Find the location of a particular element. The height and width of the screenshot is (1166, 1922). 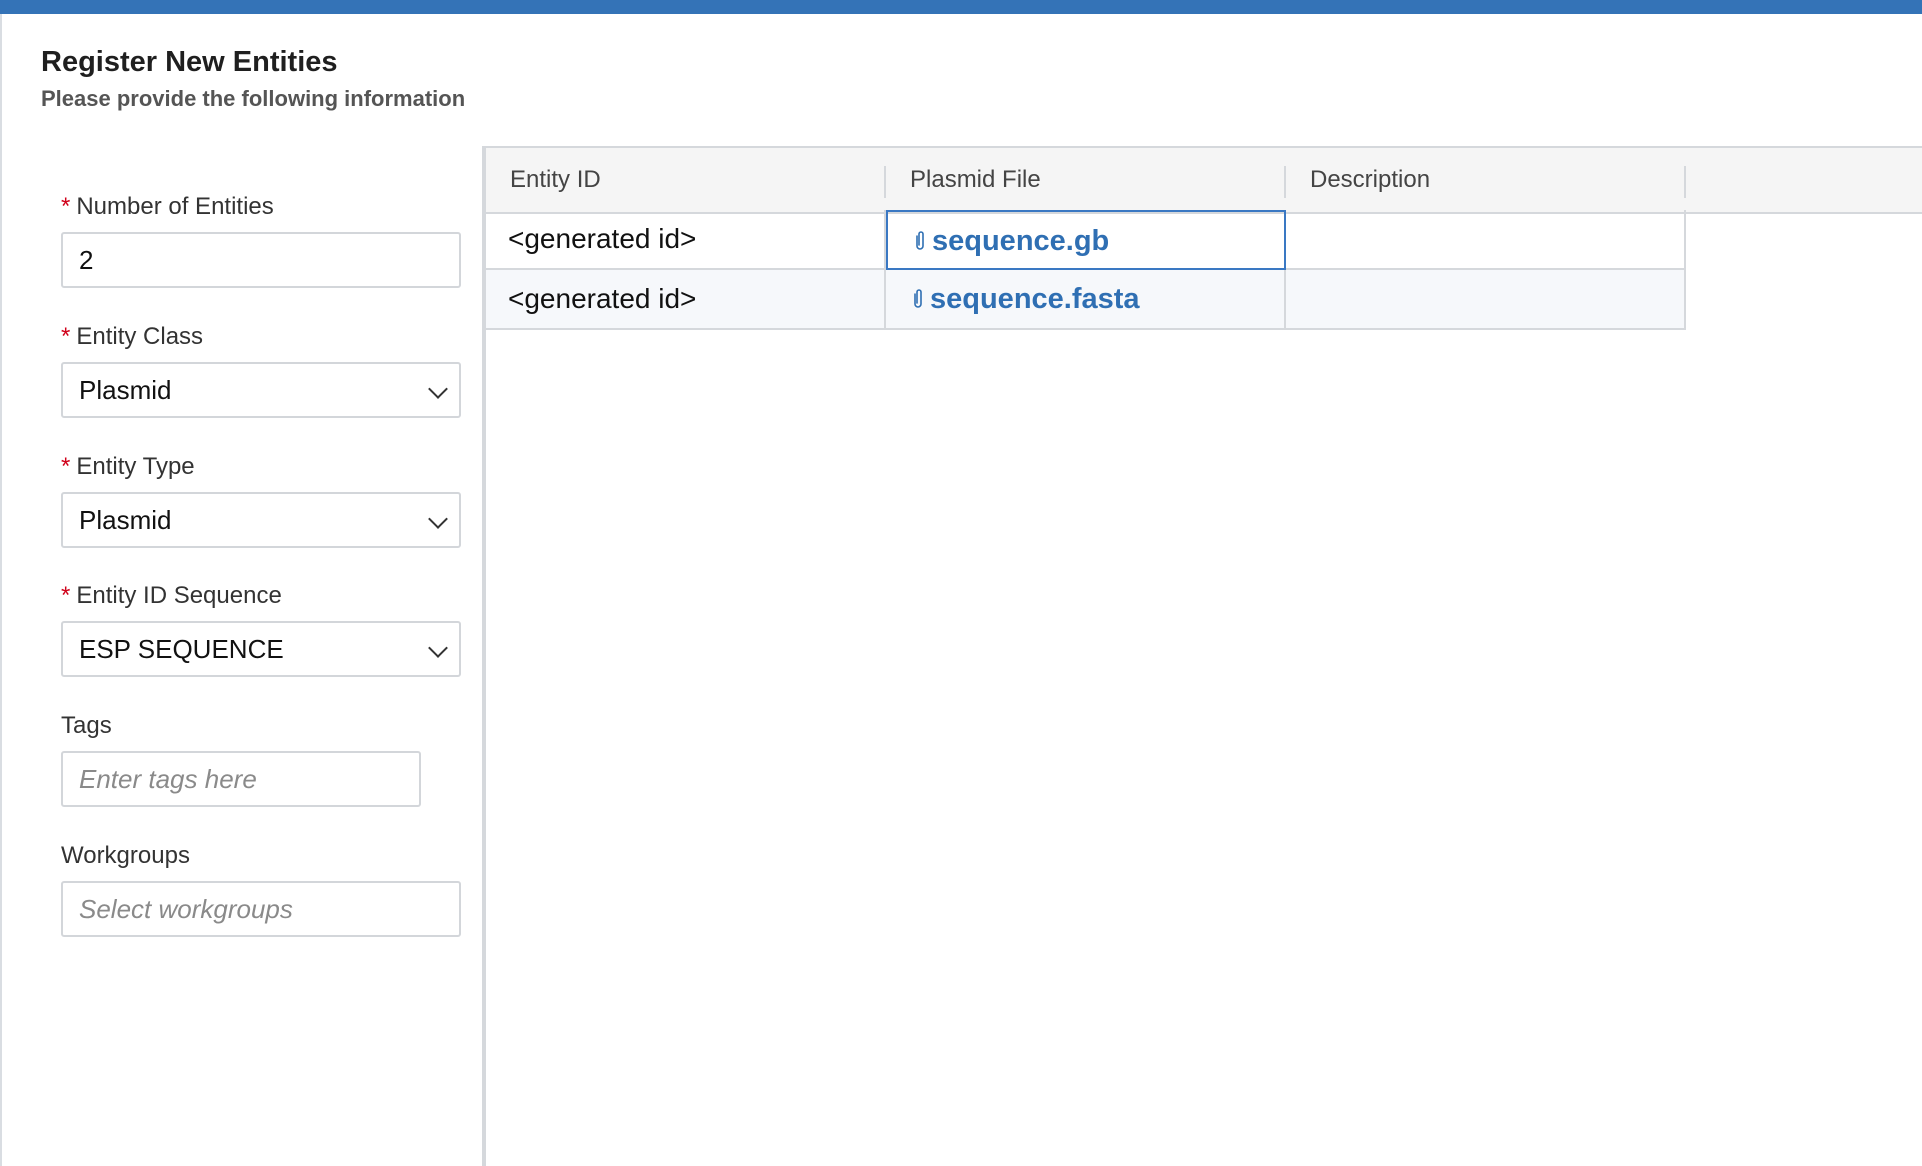

workgroups-select: Select workgroups is located at coordinates (261, 909).